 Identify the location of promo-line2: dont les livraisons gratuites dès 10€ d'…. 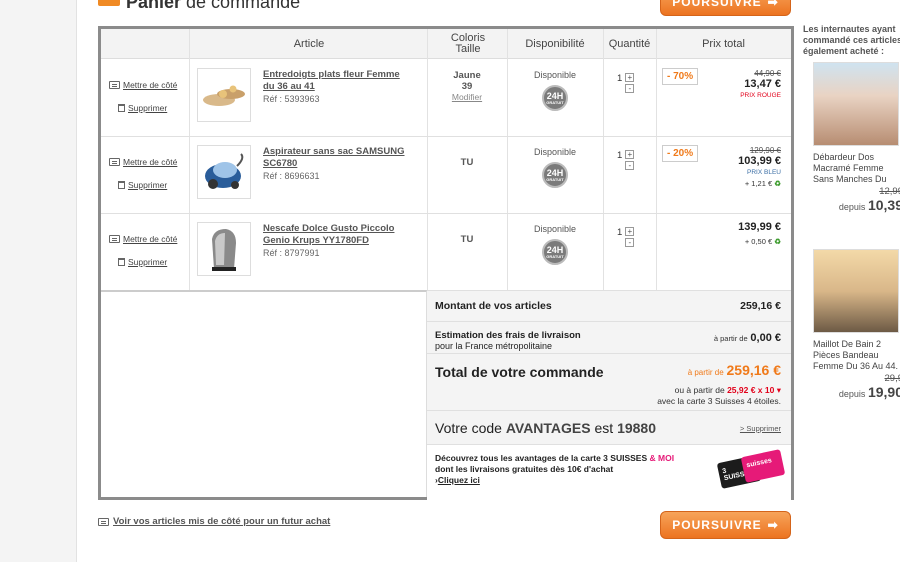
(524, 469).